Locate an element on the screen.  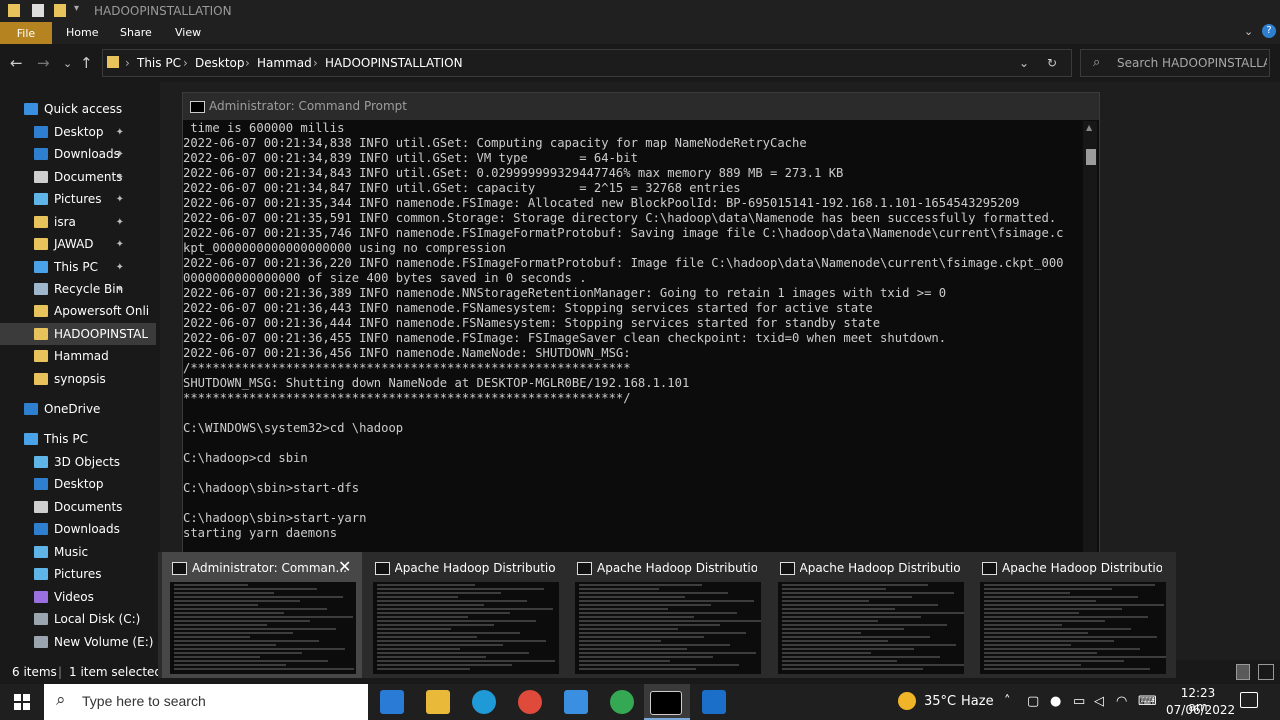
nav-item: Videos is located at coordinates (78, 597).